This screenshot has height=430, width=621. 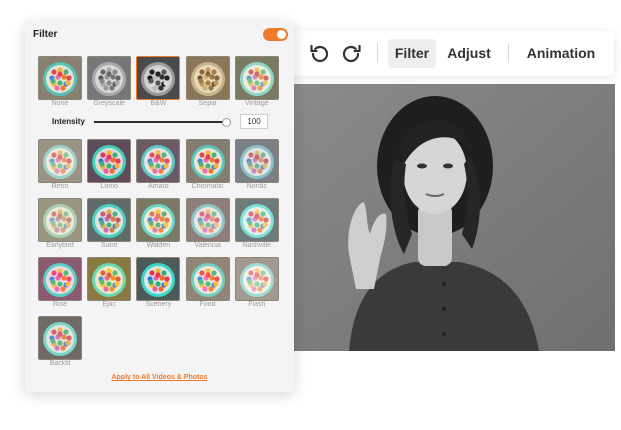 I want to click on filter-toggle, so click(x=275, y=34).